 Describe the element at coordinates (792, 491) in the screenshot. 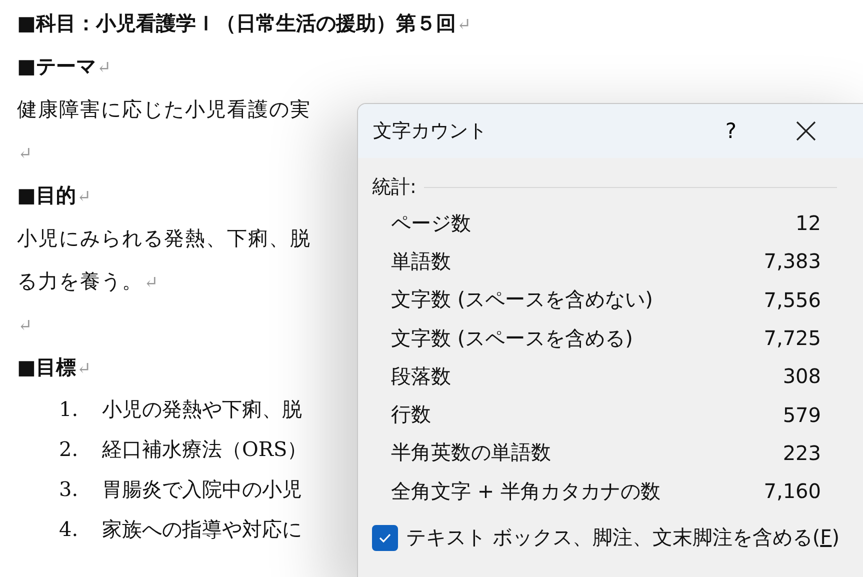

I see `stat-value: 7,160` at that location.